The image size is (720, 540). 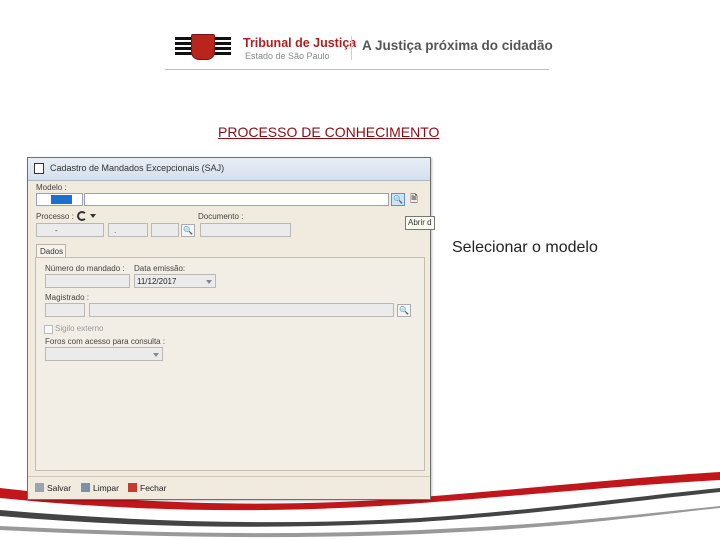 What do you see at coordinates (153, 488) in the screenshot?
I see `close-label: Fechar` at bounding box center [153, 488].